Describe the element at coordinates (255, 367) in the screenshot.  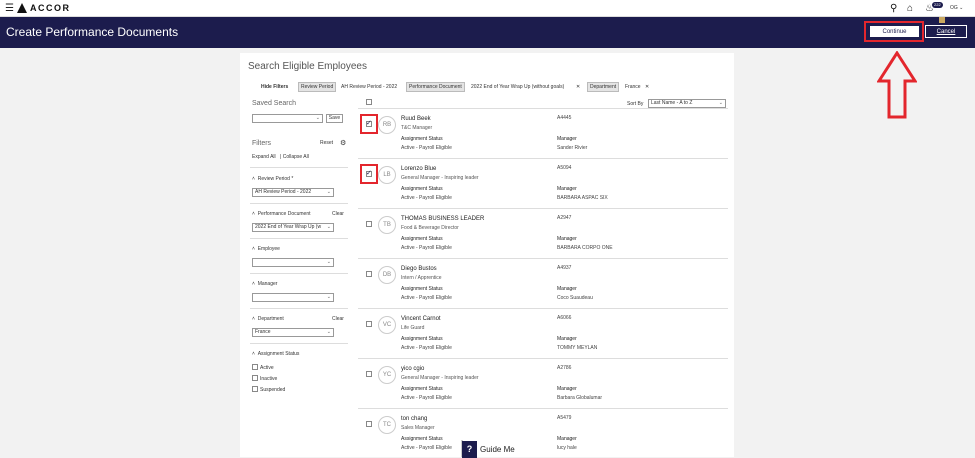
I see `status-checkbox-active` at that location.